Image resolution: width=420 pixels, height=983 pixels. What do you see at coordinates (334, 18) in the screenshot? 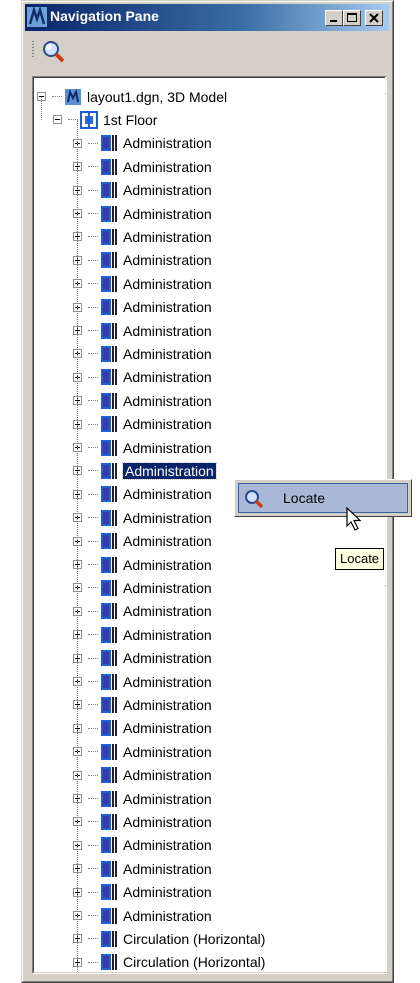
I see `minimize-button` at bounding box center [334, 18].